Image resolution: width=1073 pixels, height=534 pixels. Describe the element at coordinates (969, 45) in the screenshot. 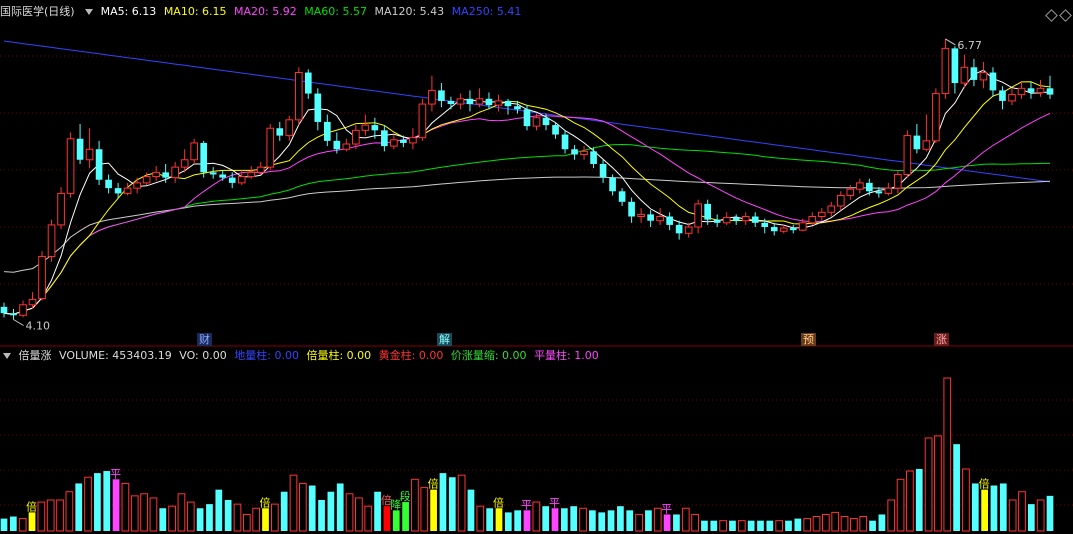

I see `high-price-label: 6.77` at that location.